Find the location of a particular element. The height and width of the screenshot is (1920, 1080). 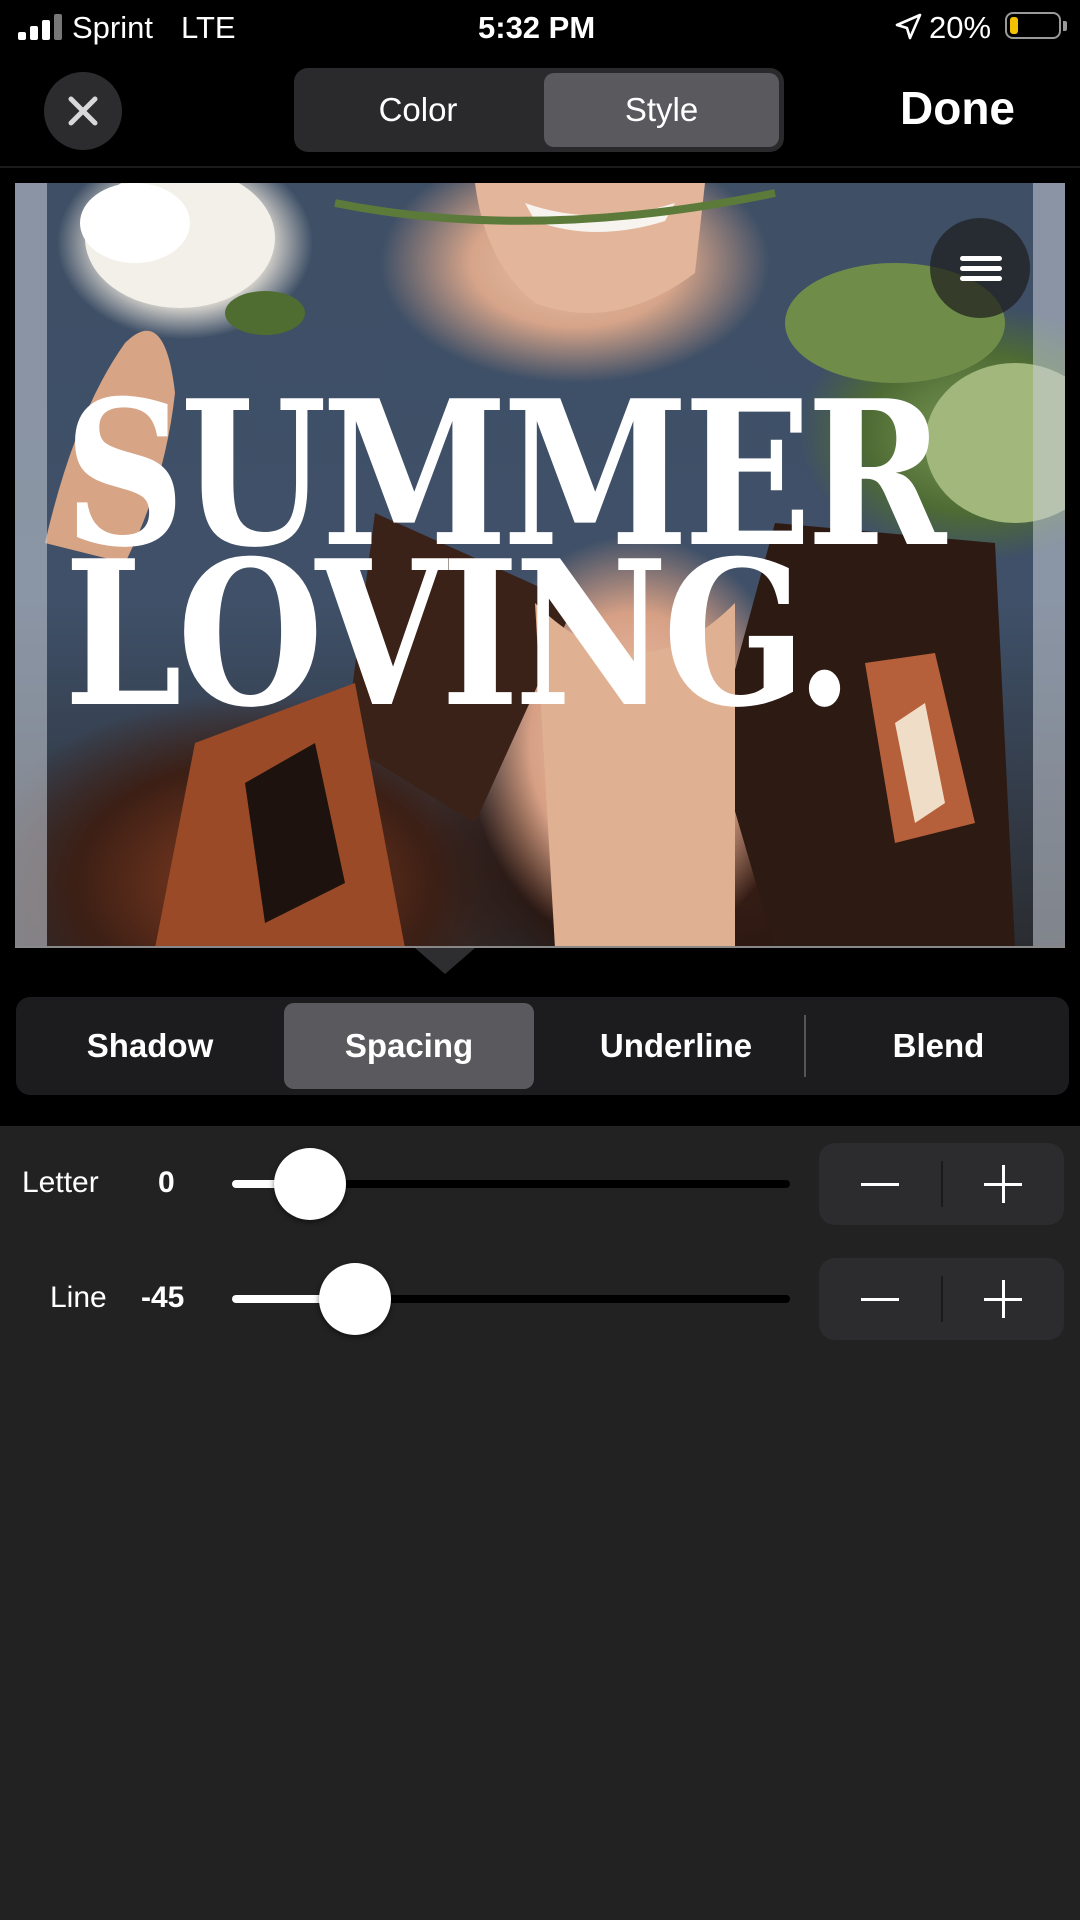

style-tabs: Shadow Spacing Underline Blend is located at coordinates (542, 1046).